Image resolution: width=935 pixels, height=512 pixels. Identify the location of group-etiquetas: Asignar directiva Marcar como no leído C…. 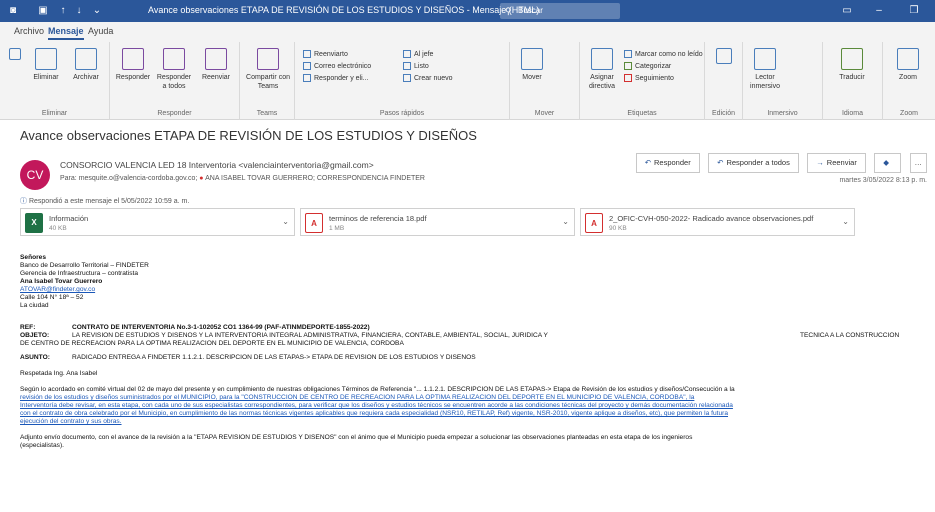
(642, 81).